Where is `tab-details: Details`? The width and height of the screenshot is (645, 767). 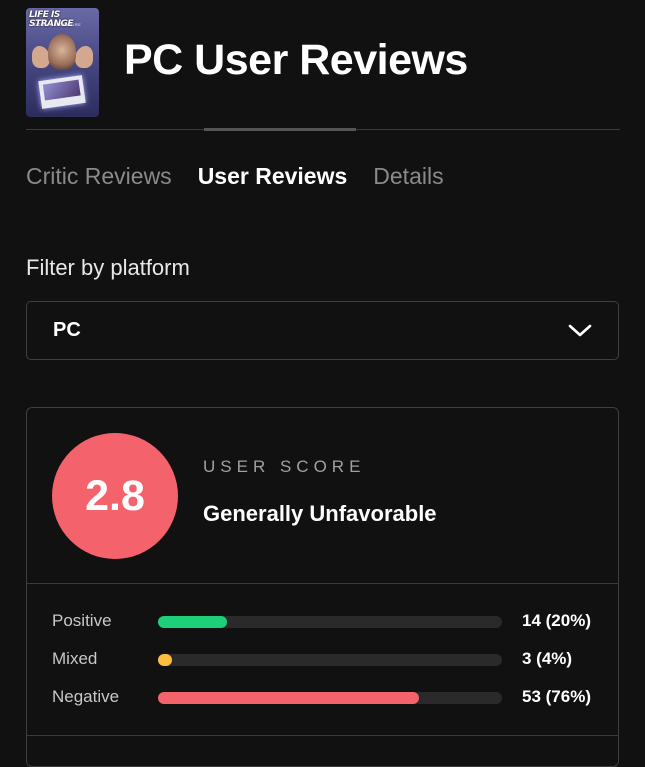
tab-details: Details is located at coordinates (408, 176).